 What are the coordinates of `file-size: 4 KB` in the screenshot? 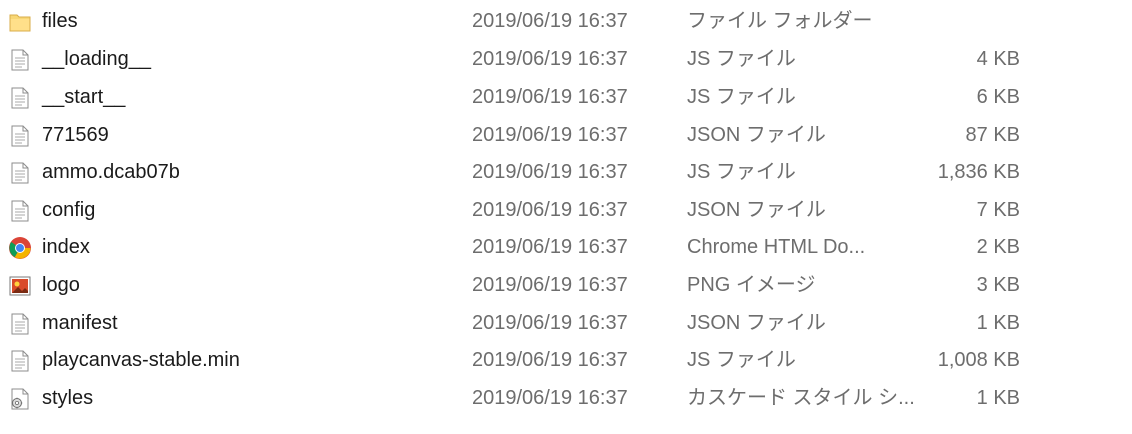 It's located at (998, 59).